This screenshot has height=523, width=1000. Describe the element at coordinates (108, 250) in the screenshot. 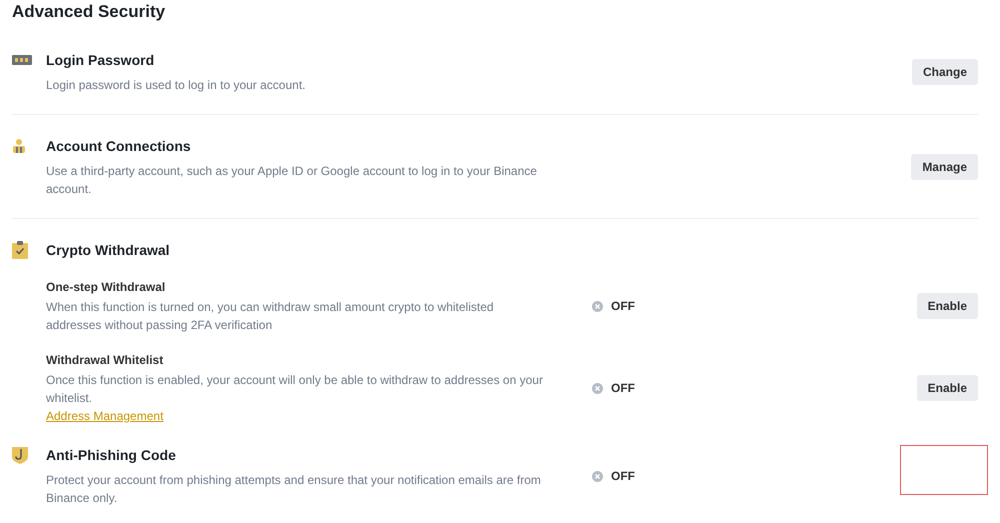

I see `setting-title: Crypto Withdrawal` at that location.